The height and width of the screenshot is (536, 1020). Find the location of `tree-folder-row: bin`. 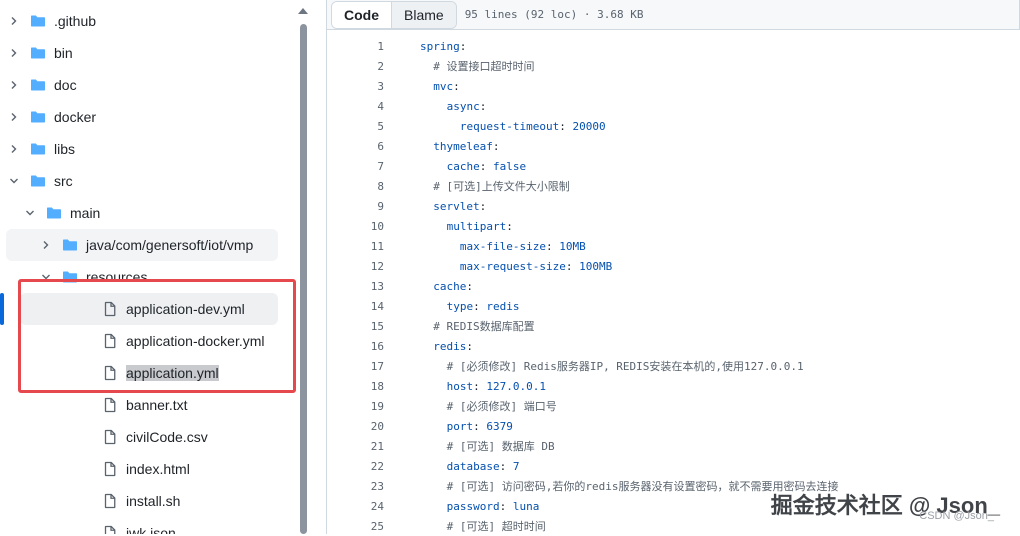

tree-folder-row: bin is located at coordinates (39, 53).